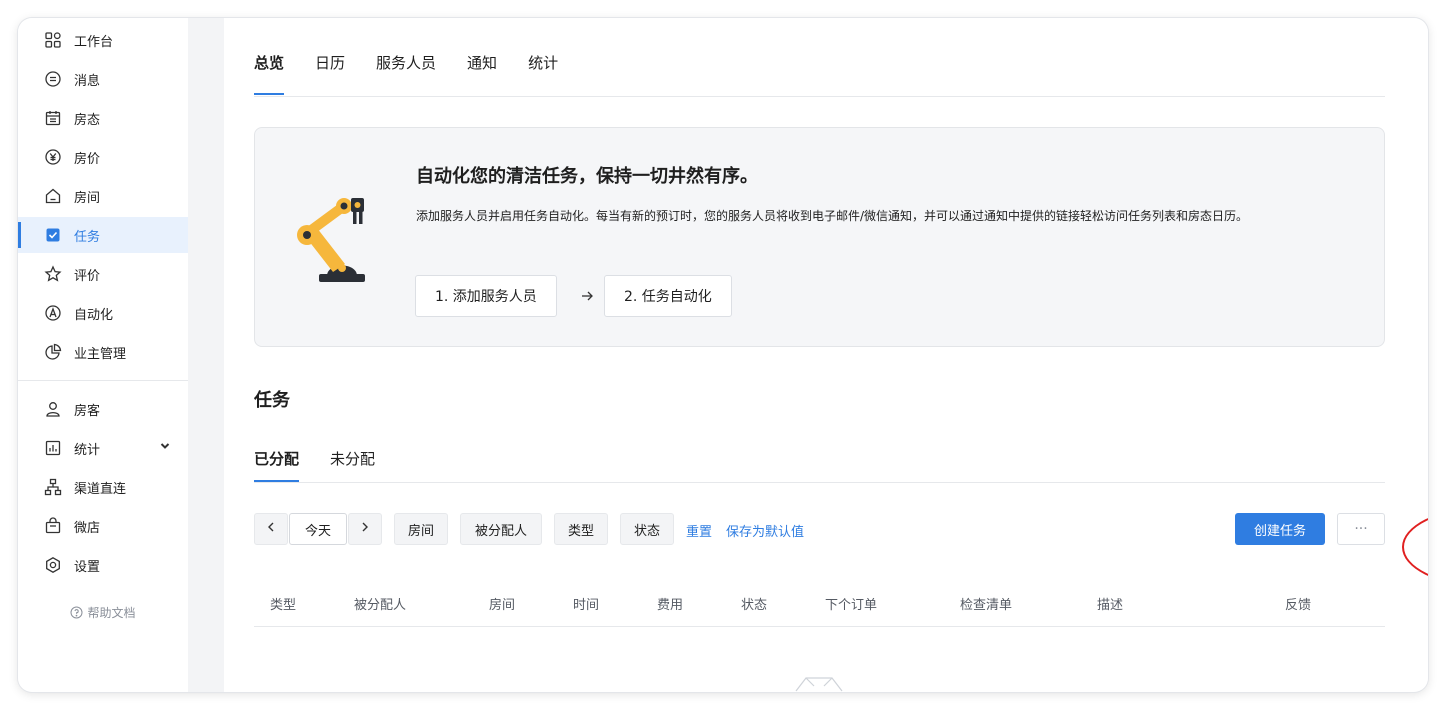  What do you see at coordinates (1298, 603) in the screenshot?
I see `column-header: 反馈` at bounding box center [1298, 603].